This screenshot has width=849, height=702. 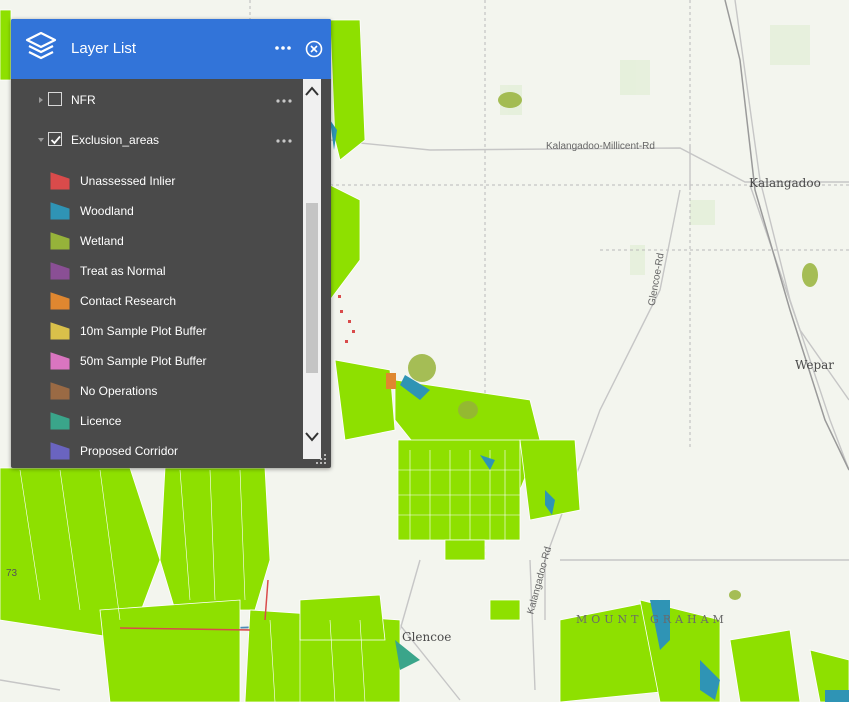 I want to click on checkmark-icon, so click(x=55, y=140).